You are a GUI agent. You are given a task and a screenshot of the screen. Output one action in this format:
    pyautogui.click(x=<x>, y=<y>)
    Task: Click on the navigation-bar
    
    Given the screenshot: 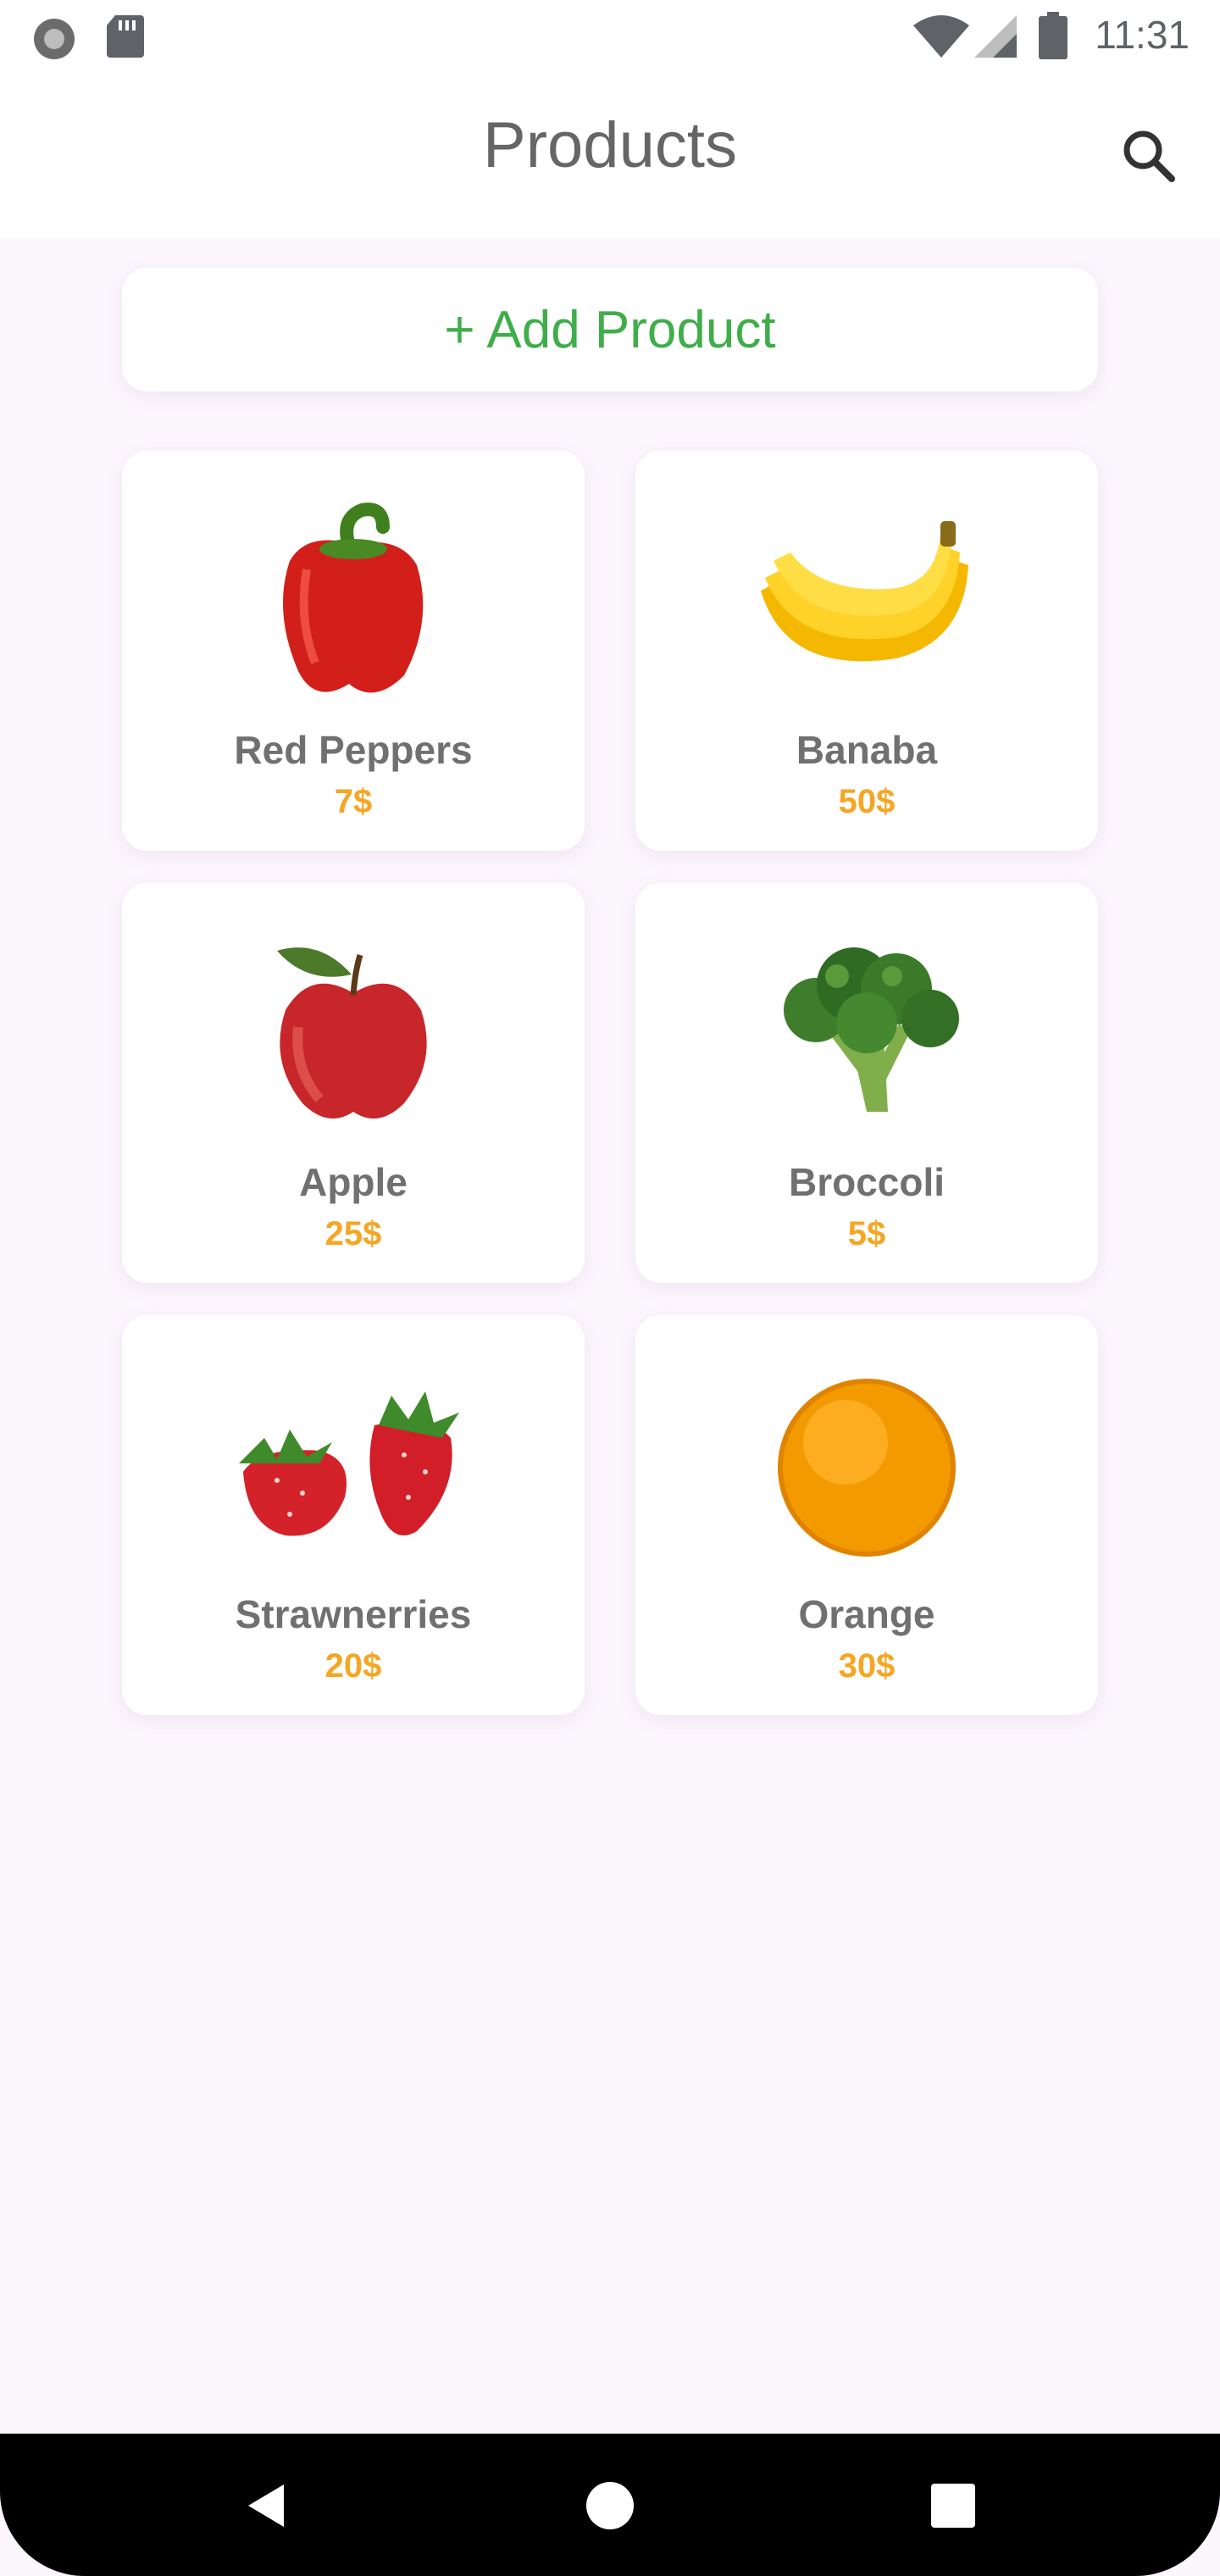 What is the action you would take?
    pyautogui.click(x=610, y=2505)
    